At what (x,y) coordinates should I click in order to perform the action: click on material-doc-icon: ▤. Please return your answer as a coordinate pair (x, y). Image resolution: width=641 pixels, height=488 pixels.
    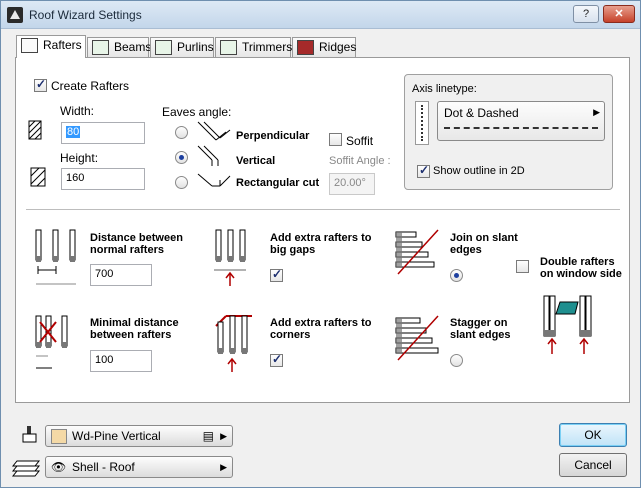
    Looking at the image, I should click on (208, 436).